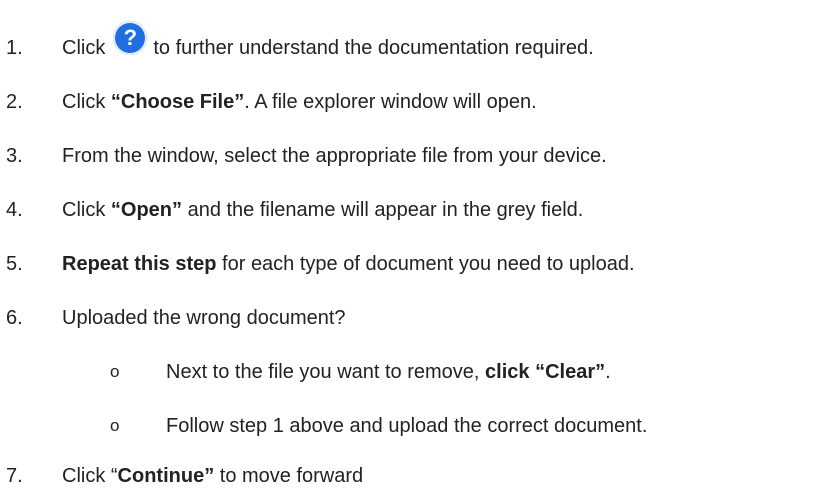 This screenshot has width=815, height=500. What do you see at coordinates (177, 102) in the screenshot?
I see `choose-file-label: “Choose File”` at bounding box center [177, 102].